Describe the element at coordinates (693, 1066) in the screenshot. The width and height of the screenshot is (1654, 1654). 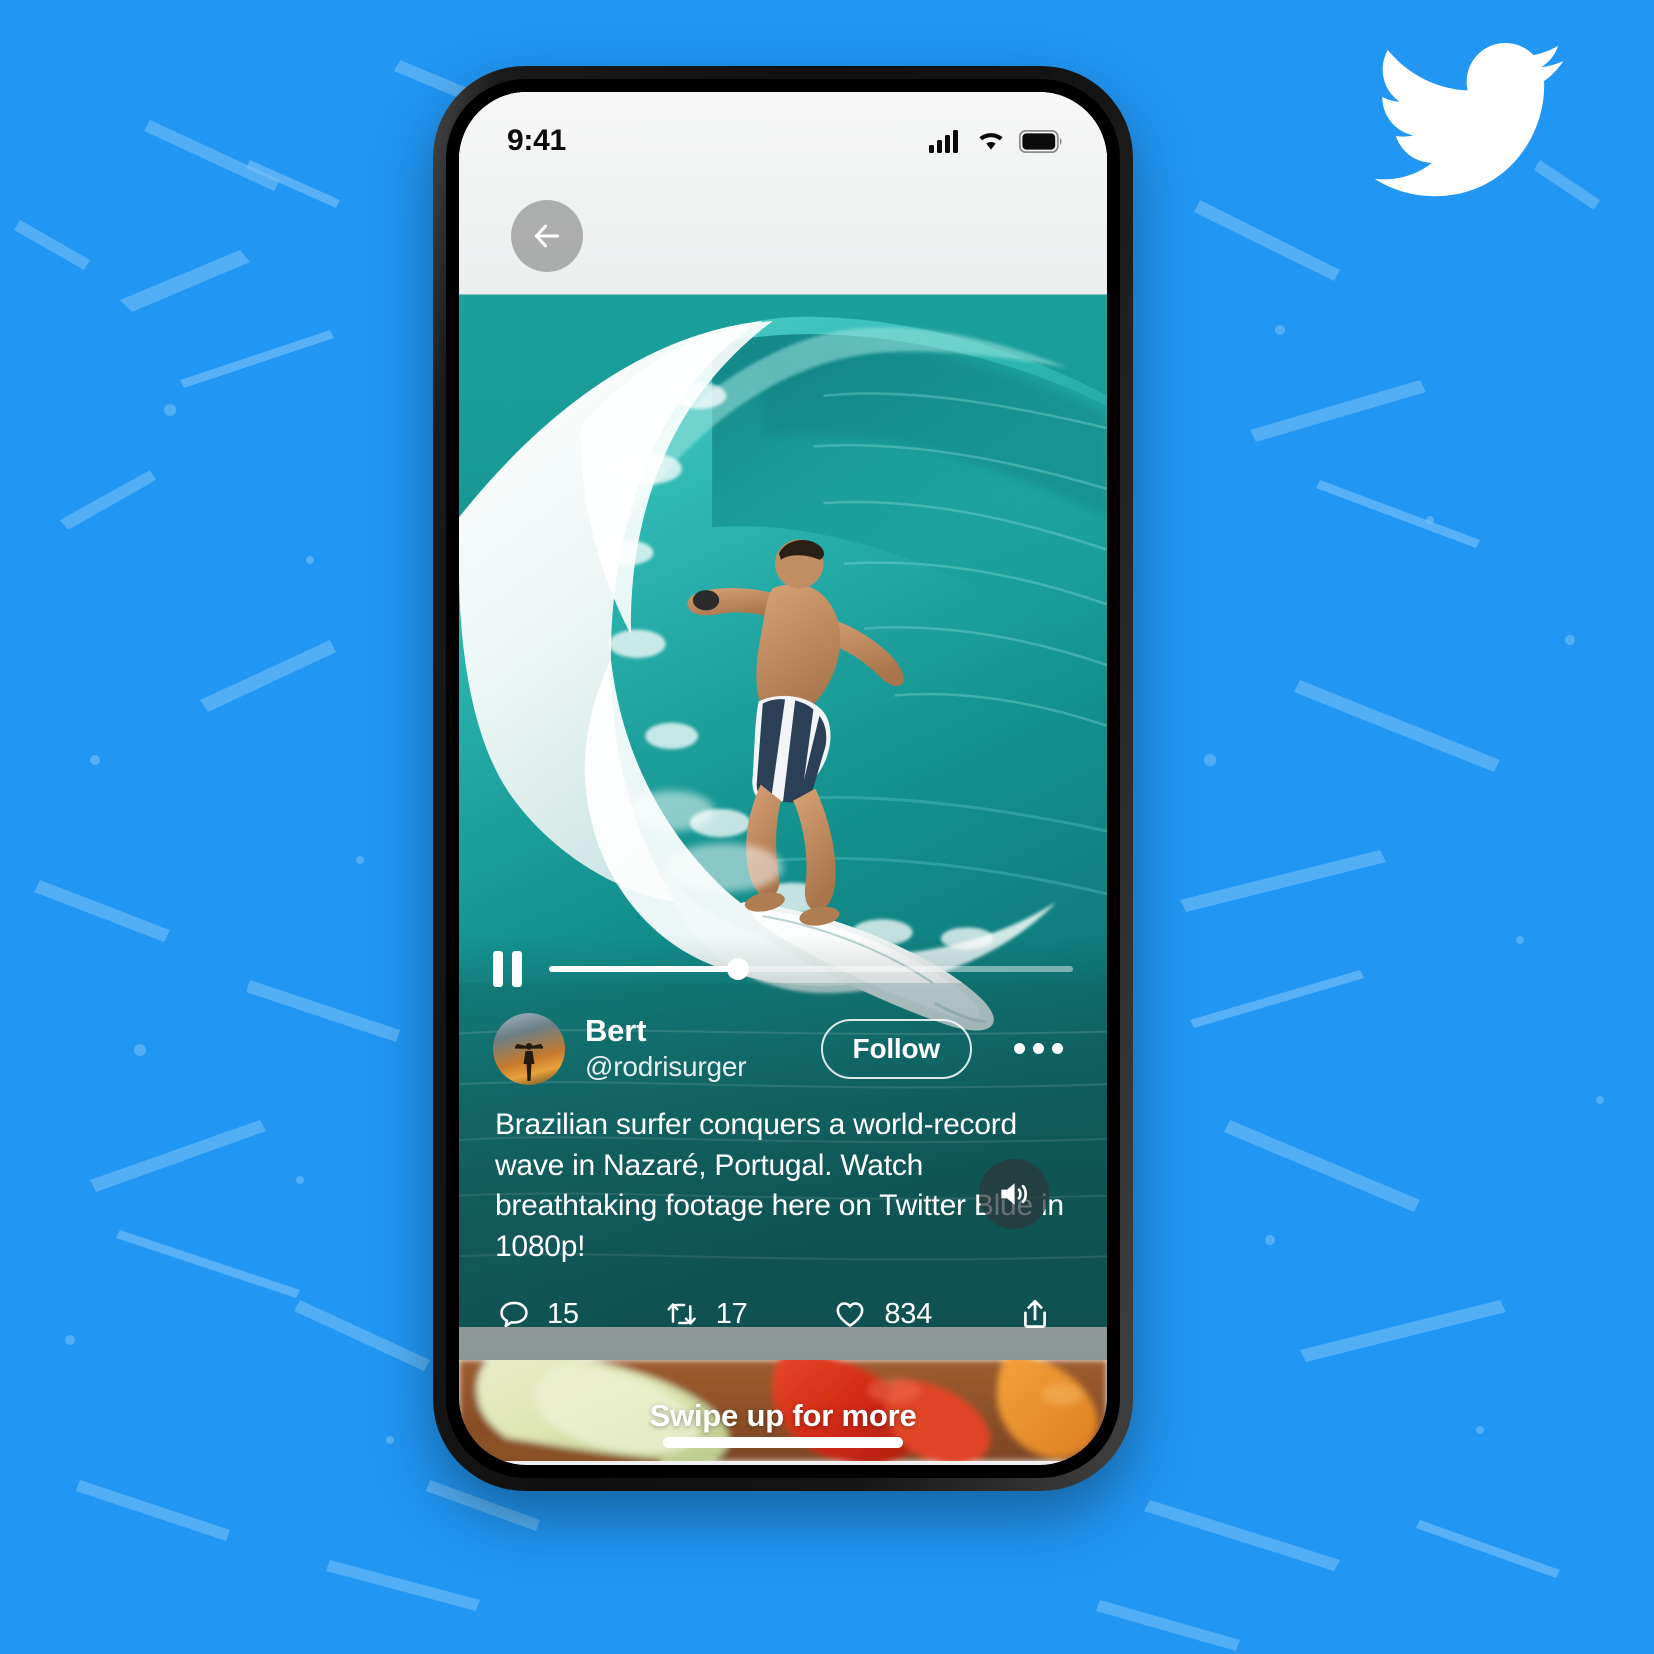
I see `author-handle: @rodrisurger` at that location.